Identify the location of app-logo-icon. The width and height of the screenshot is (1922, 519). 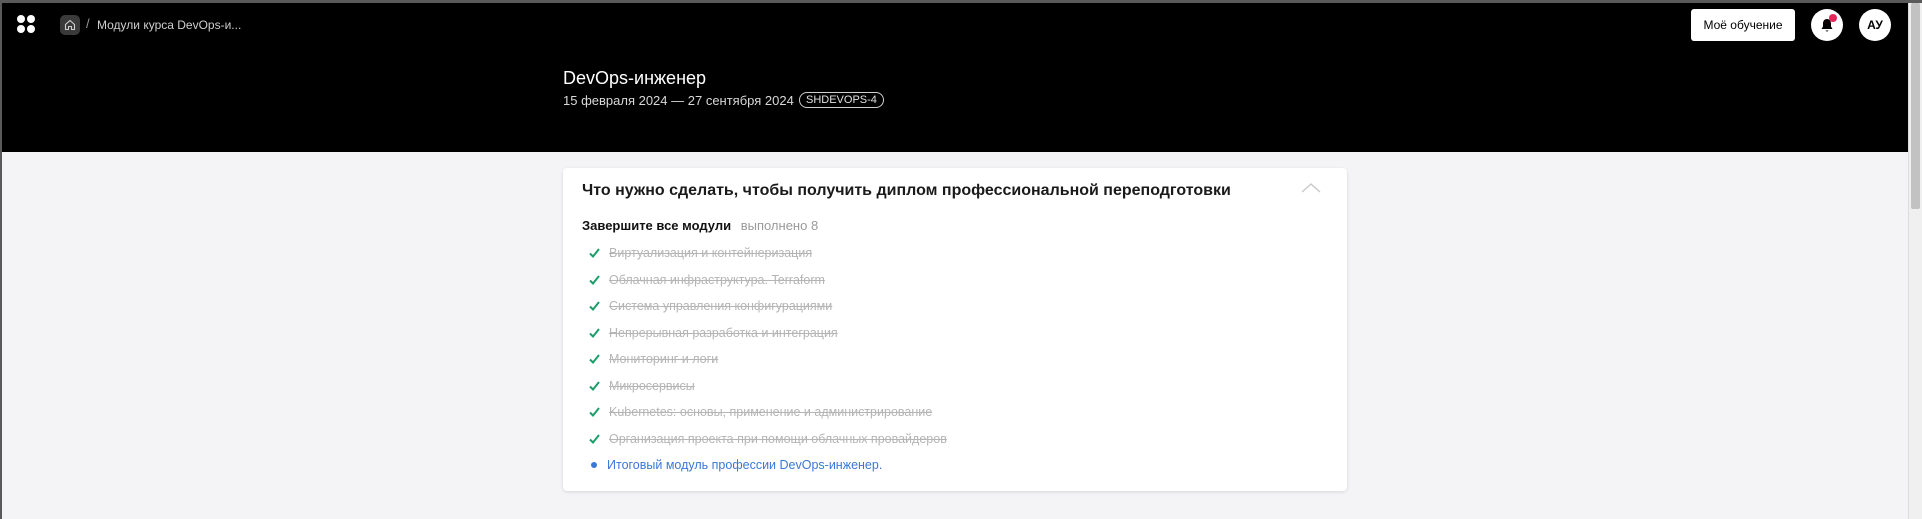
(26, 24).